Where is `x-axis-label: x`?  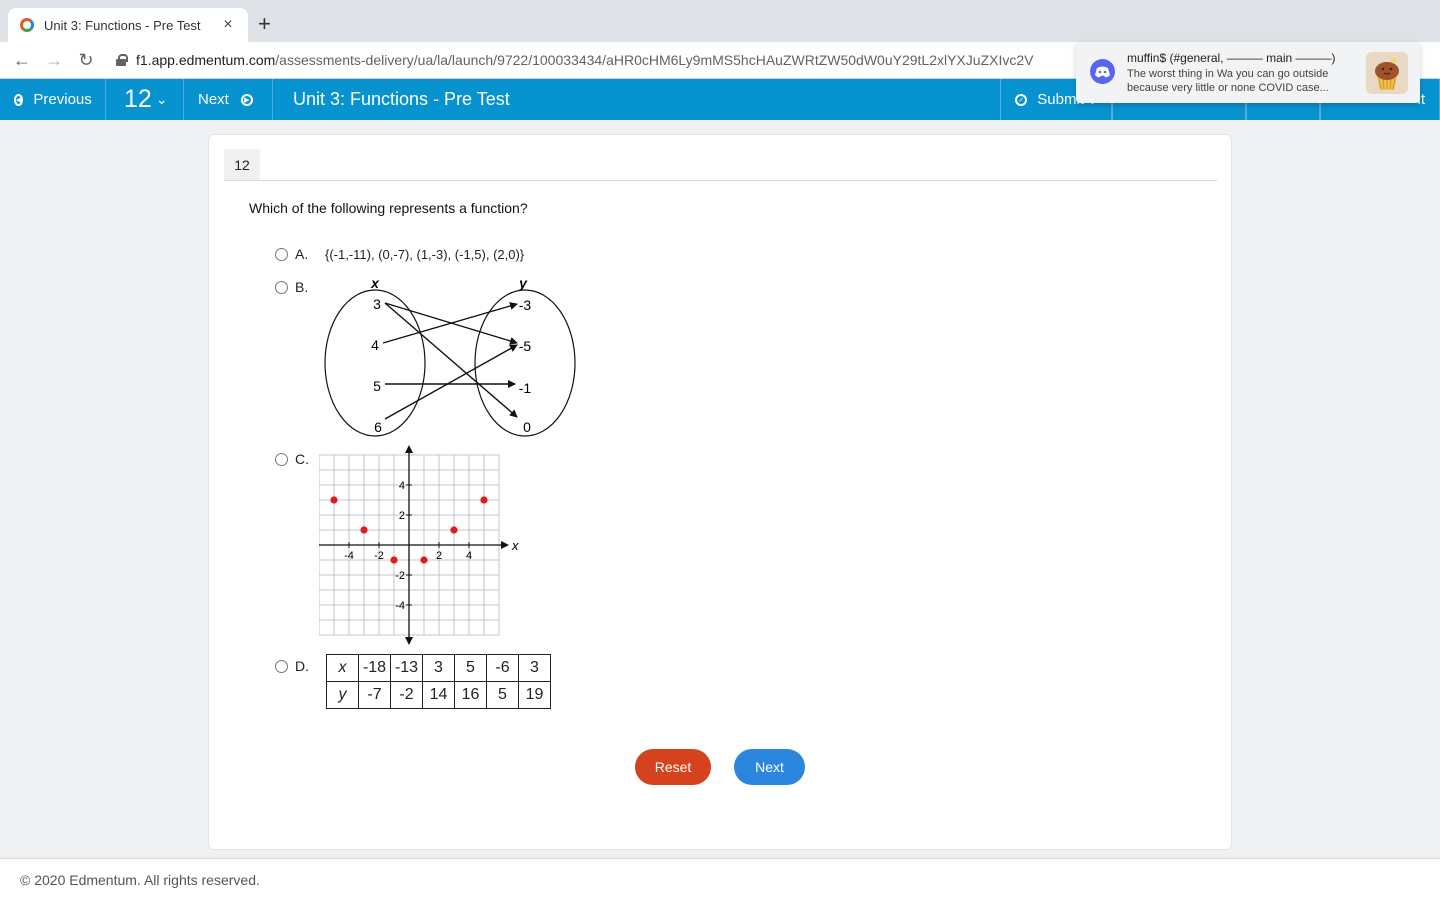
x-axis-label: x is located at coordinates (515, 545).